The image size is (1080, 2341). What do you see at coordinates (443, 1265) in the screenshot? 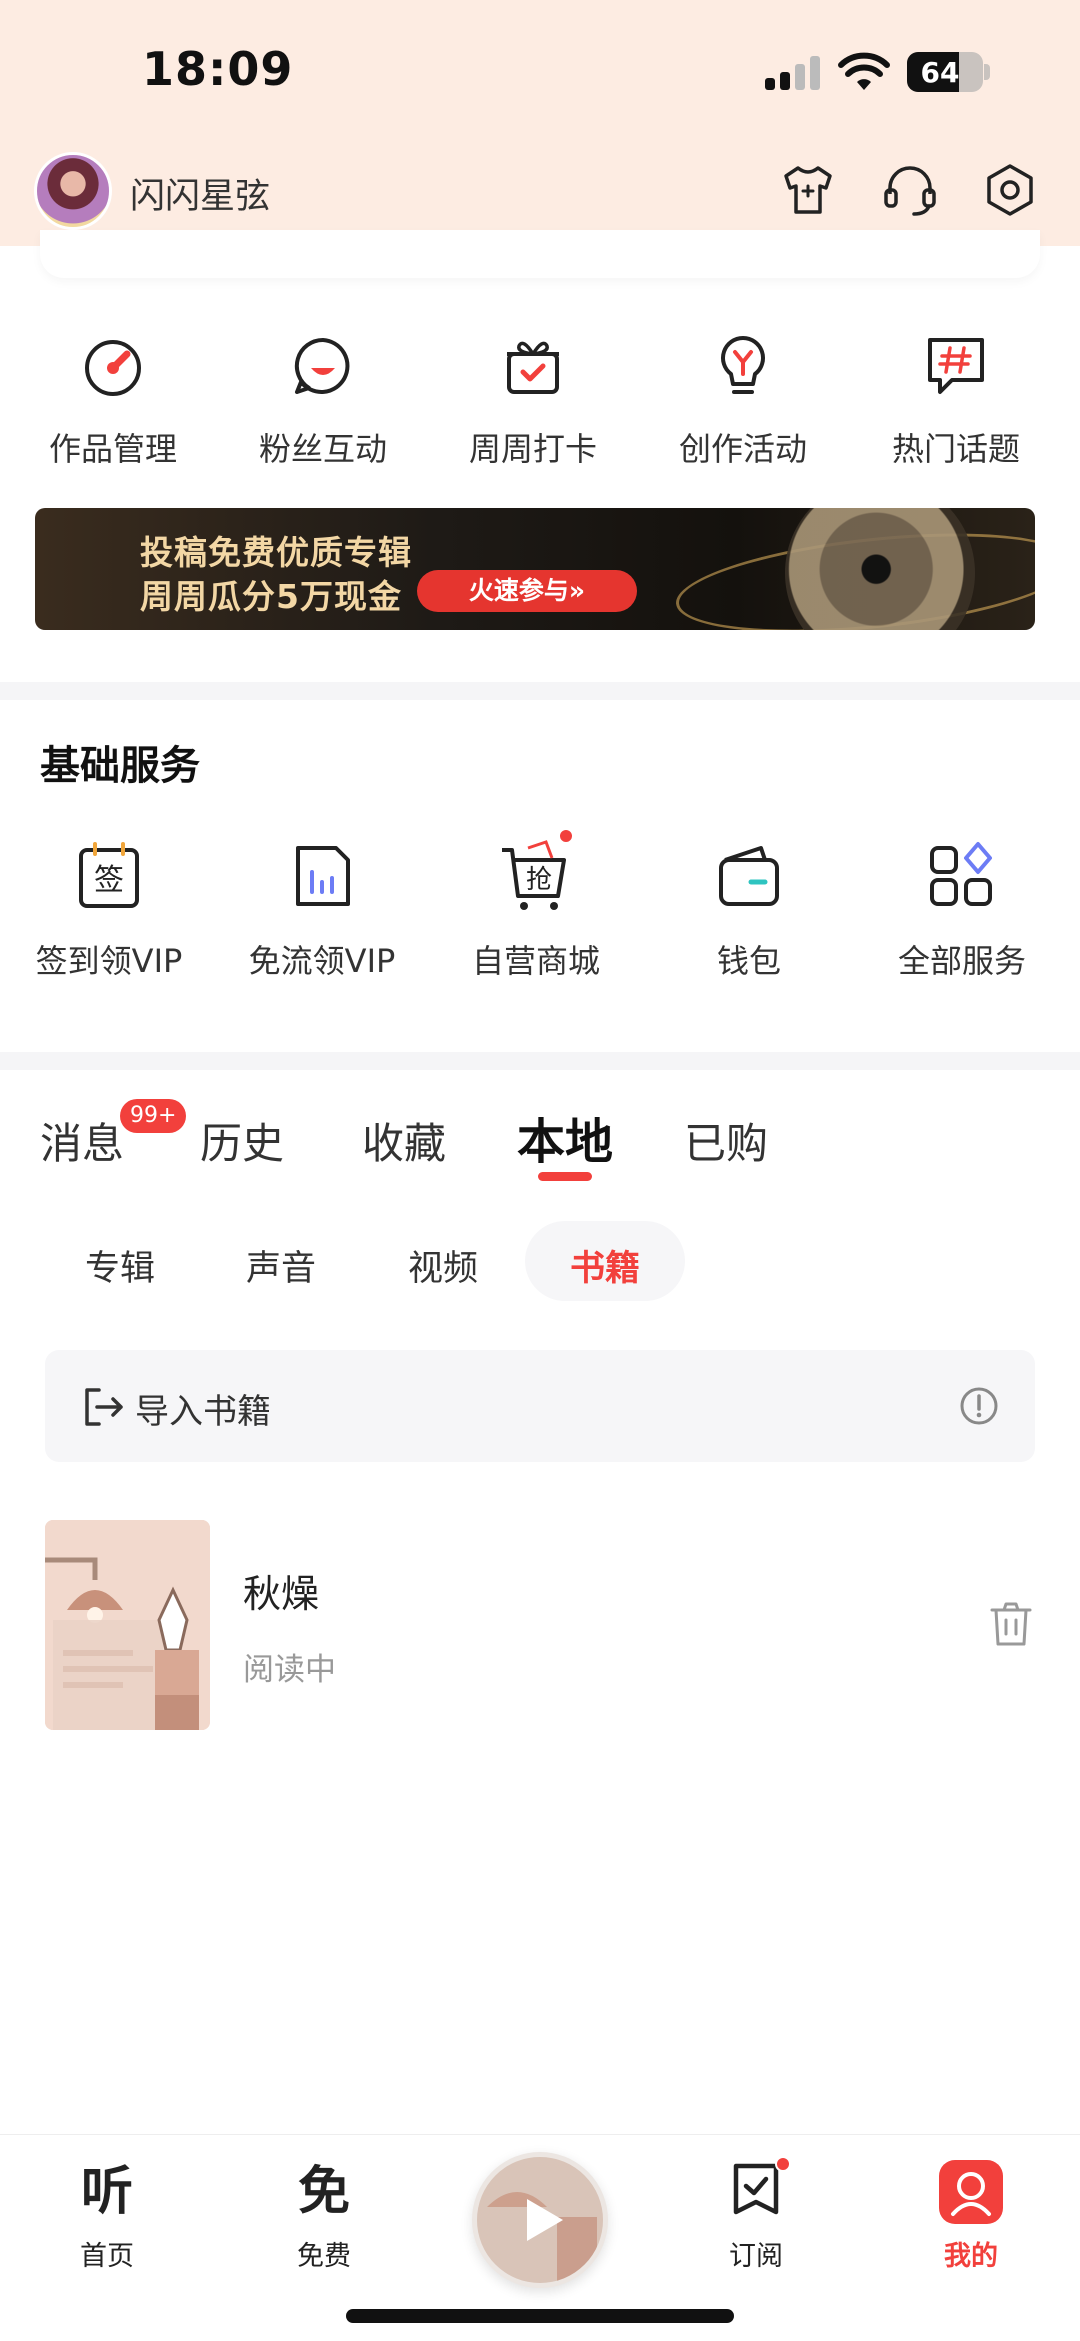
I see `subtab-videos: 视频` at bounding box center [443, 1265].